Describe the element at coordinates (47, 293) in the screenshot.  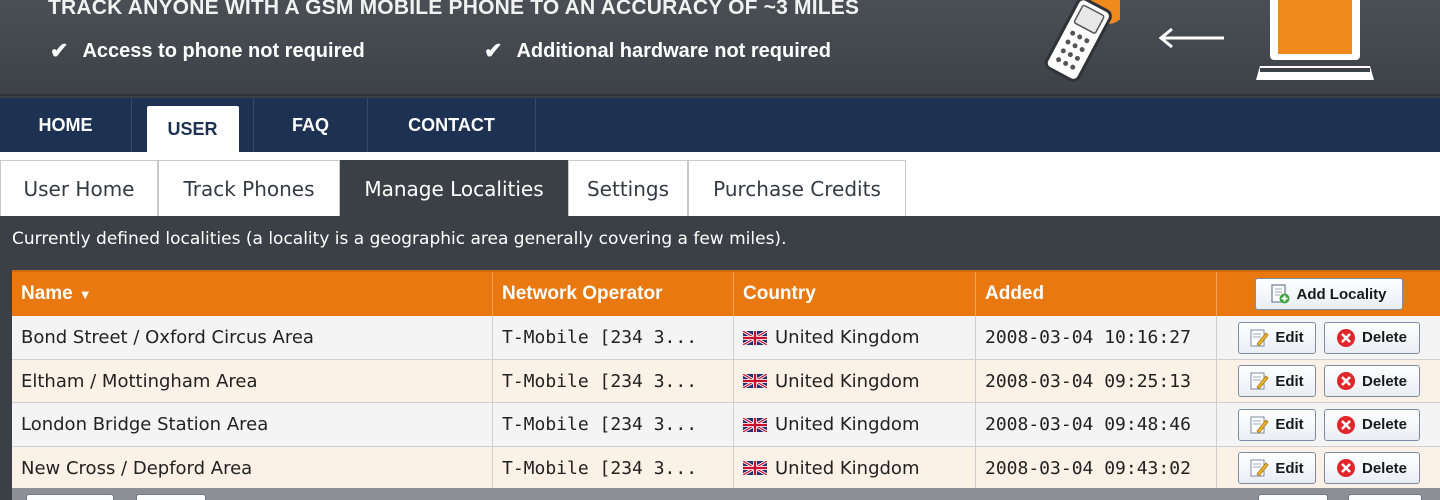
I see `column-header-label: Name` at that location.